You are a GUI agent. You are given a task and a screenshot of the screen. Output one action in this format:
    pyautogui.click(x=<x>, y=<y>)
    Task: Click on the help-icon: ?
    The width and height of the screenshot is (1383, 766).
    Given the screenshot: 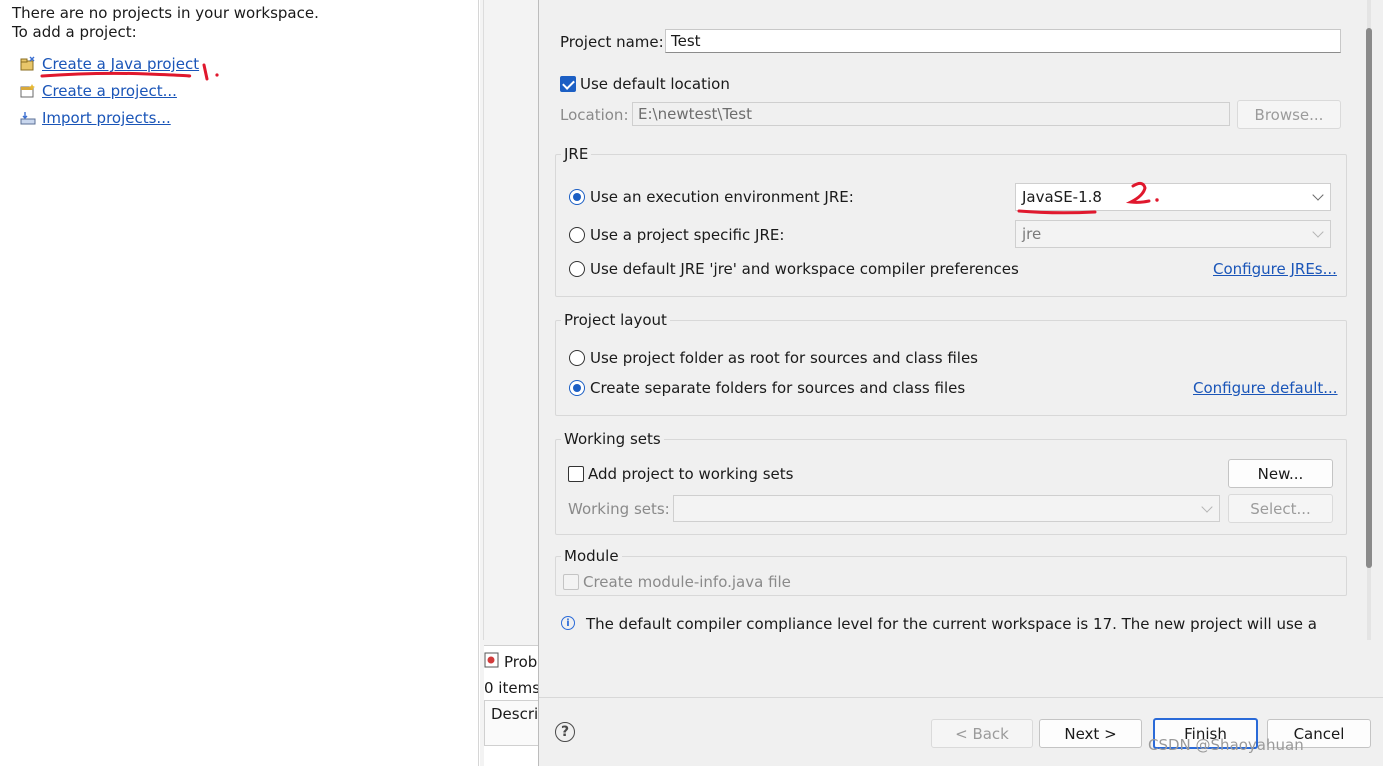 What is the action you would take?
    pyautogui.click(x=565, y=732)
    